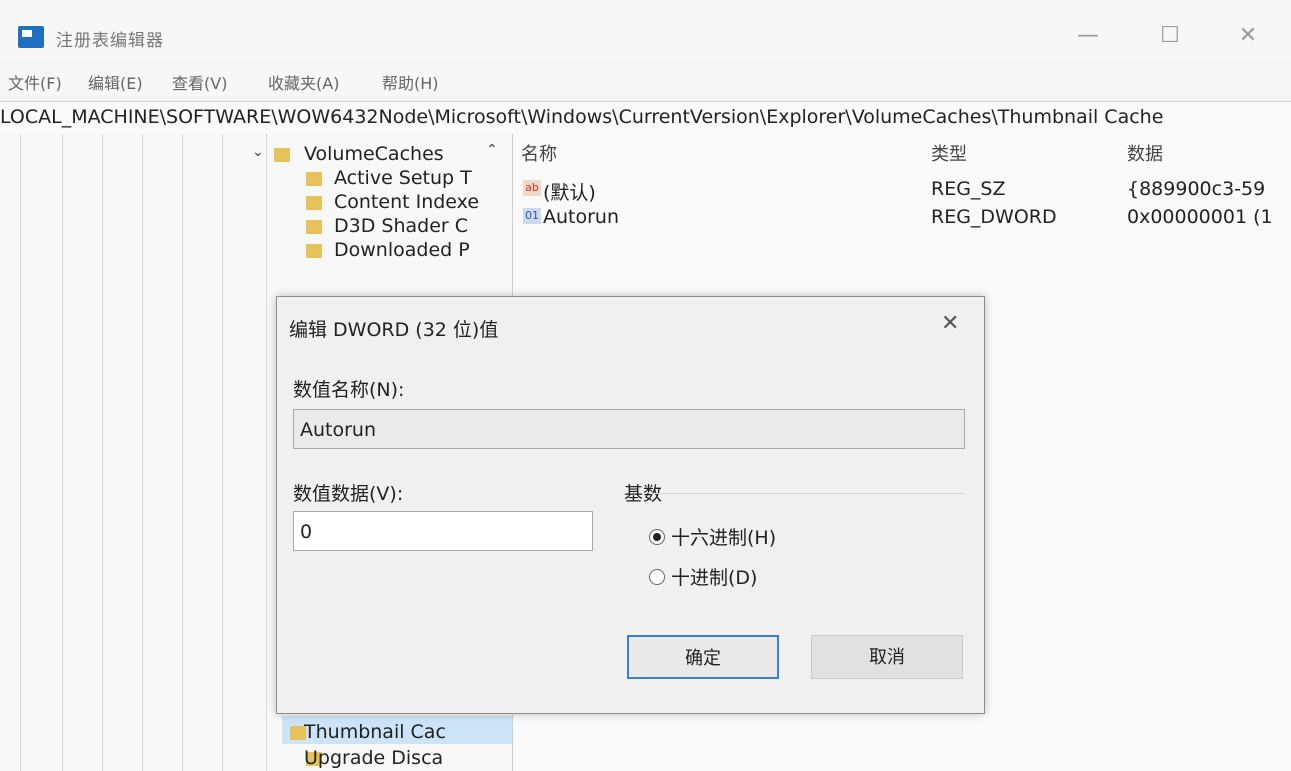  Describe the element at coordinates (199, 82) in the screenshot. I see `menu-view: 查看(V)` at that location.